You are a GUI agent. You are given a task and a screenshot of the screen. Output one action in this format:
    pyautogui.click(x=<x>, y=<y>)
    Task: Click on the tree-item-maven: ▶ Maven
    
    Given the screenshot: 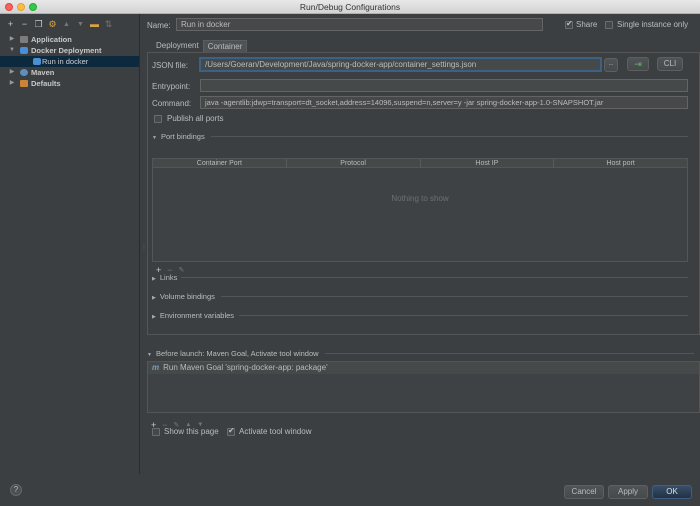 What is the action you would take?
    pyautogui.click(x=69, y=72)
    